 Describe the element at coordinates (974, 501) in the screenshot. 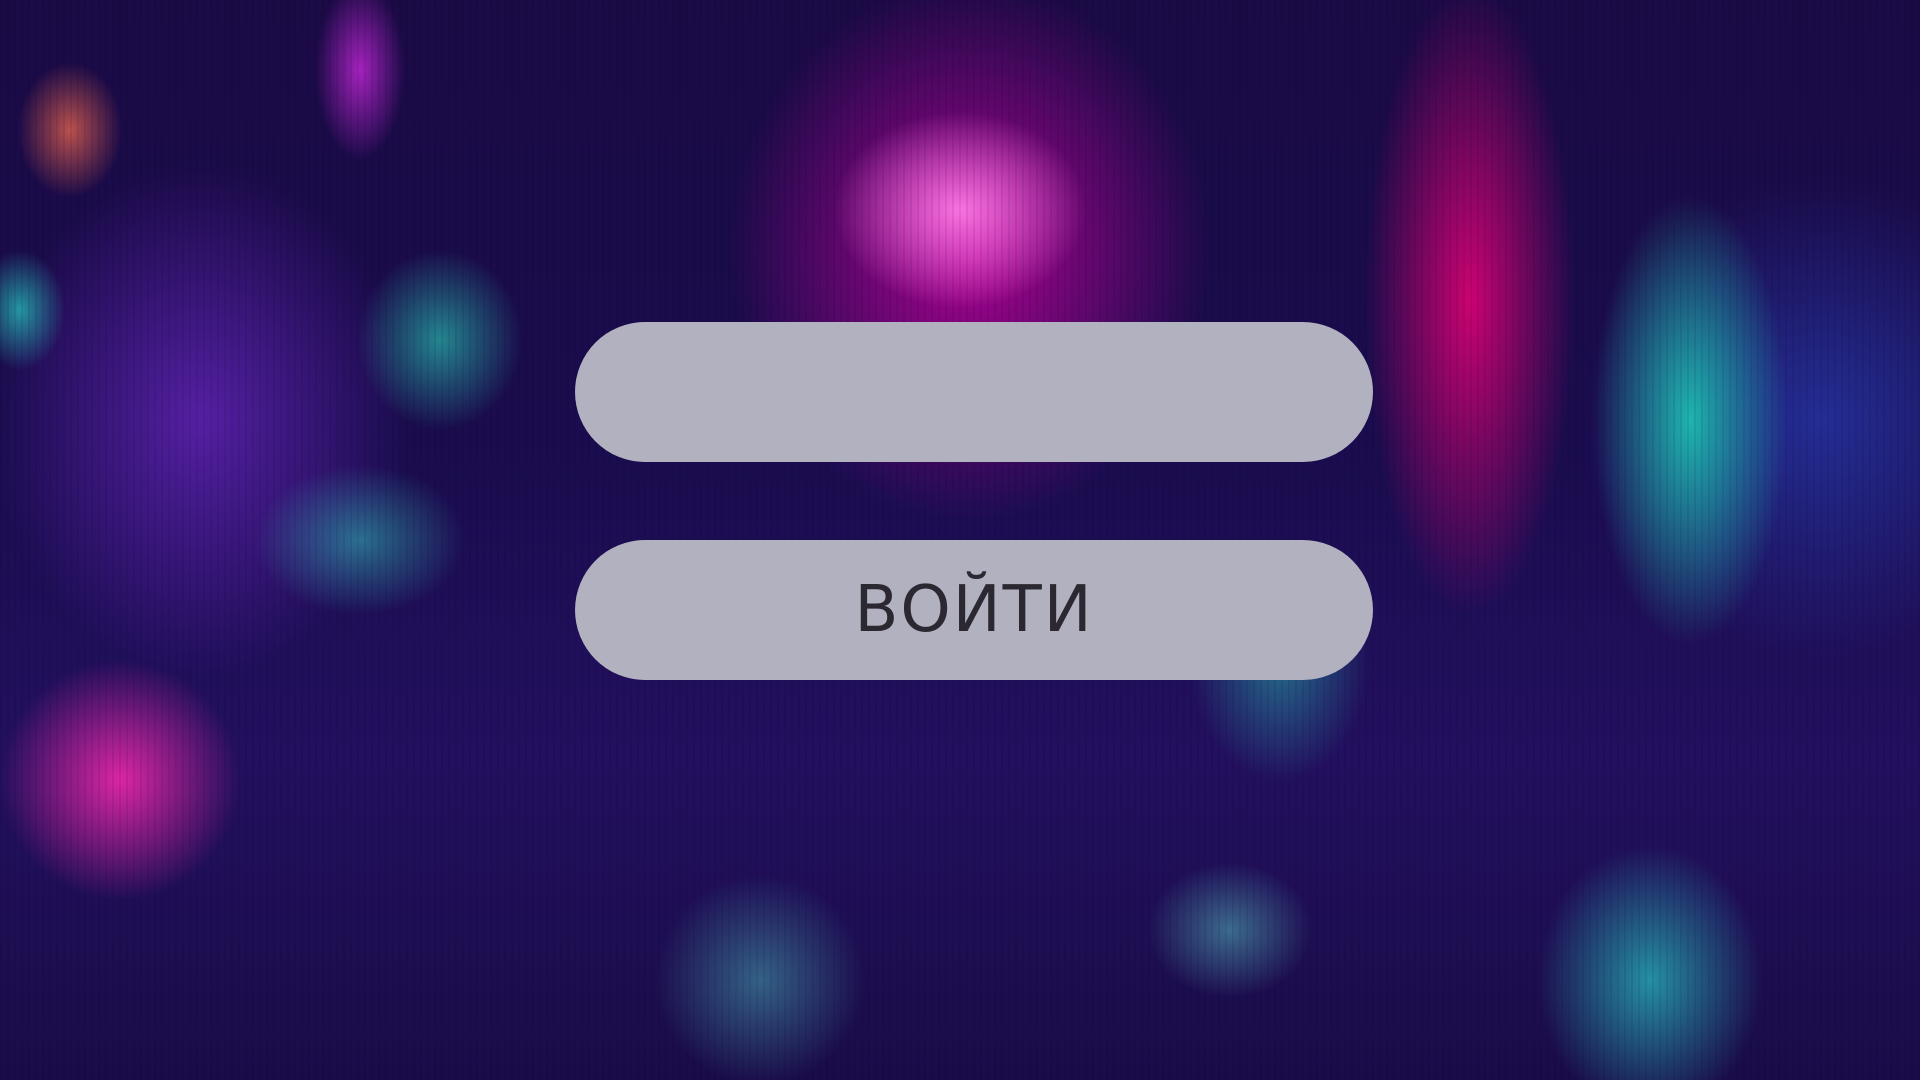

I see `login-form: ВОЙТИ` at that location.